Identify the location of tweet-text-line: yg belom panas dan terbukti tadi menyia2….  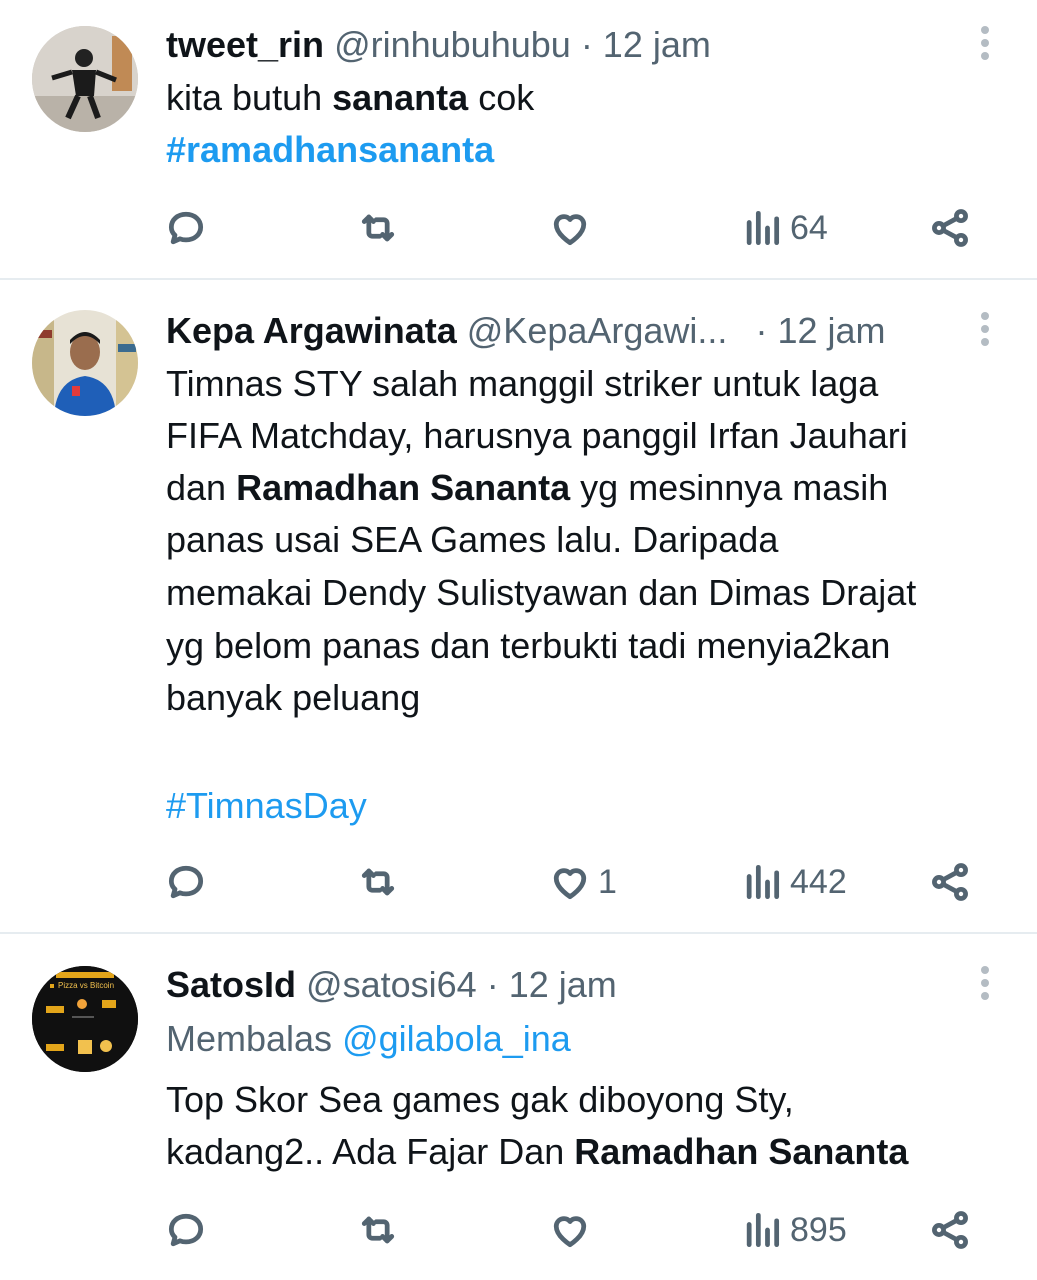
(528, 645).